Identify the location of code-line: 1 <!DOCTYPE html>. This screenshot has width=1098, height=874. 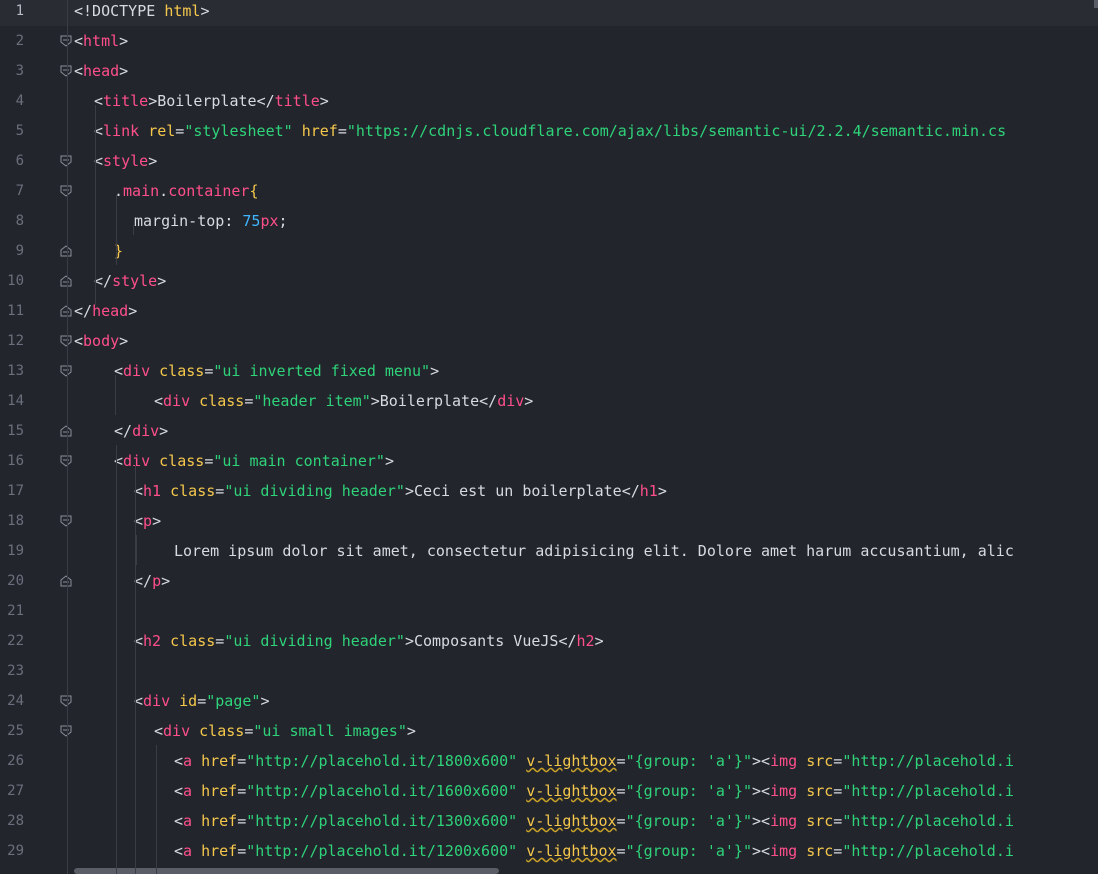
(549, 13).